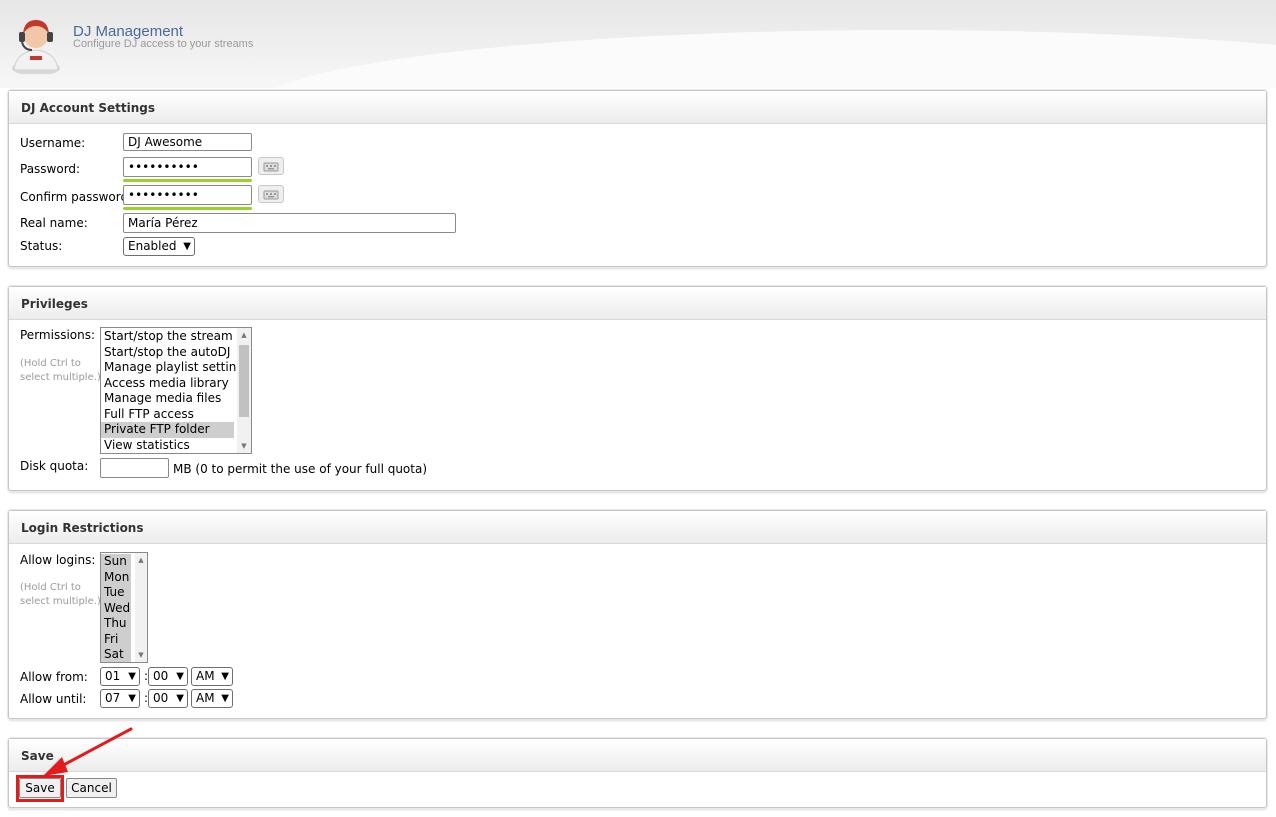 Image resolution: width=1276 pixels, height=817 pixels. Describe the element at coordinates (58, 335) in the screenshot. I see `permissions-label: Permissions:` at that location.